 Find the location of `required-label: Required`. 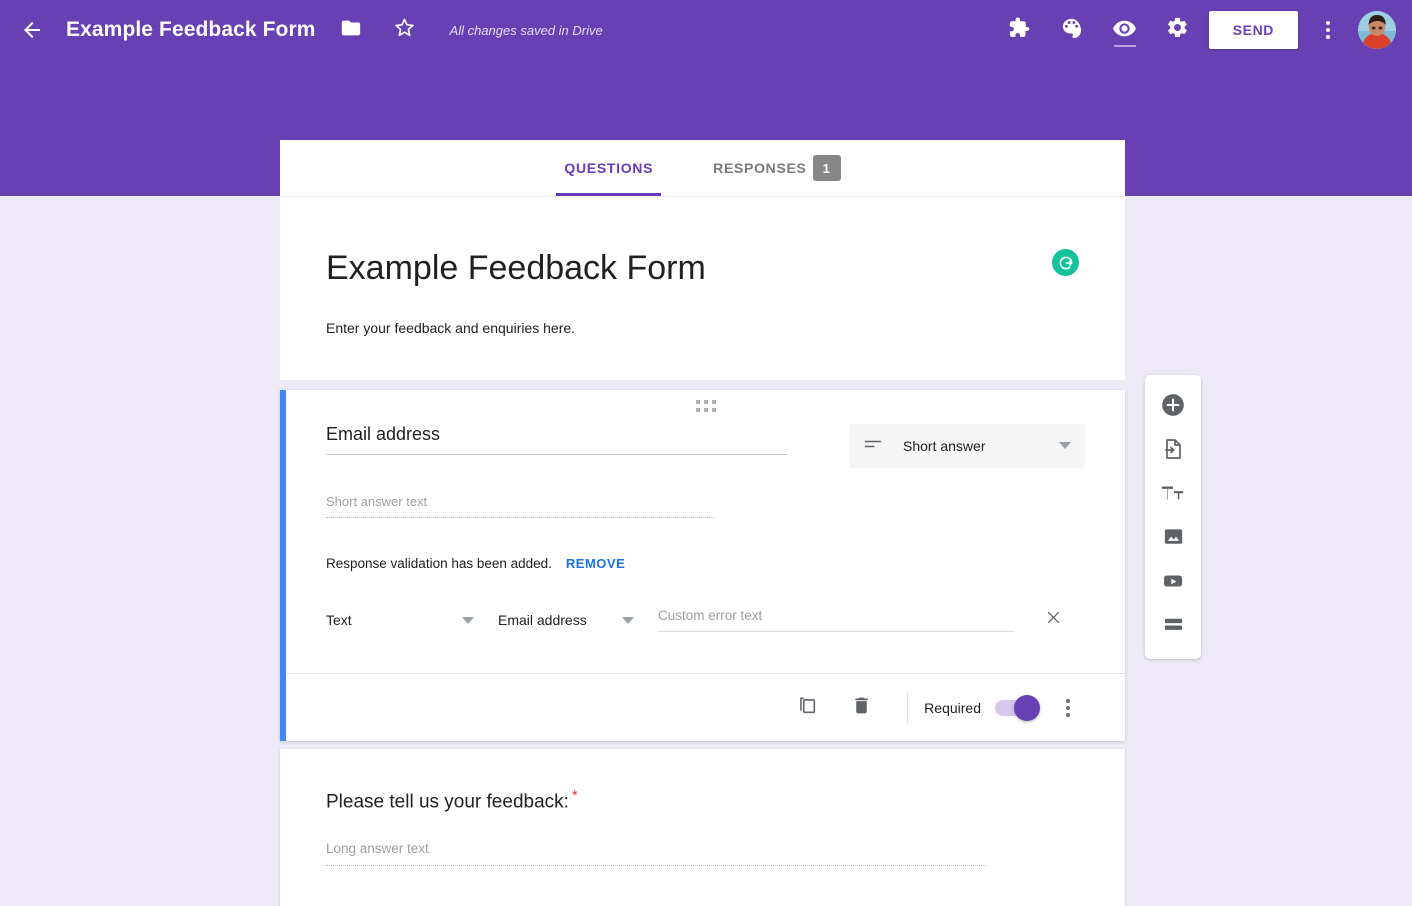

required-label: Required is located at coordinates (952, 707).